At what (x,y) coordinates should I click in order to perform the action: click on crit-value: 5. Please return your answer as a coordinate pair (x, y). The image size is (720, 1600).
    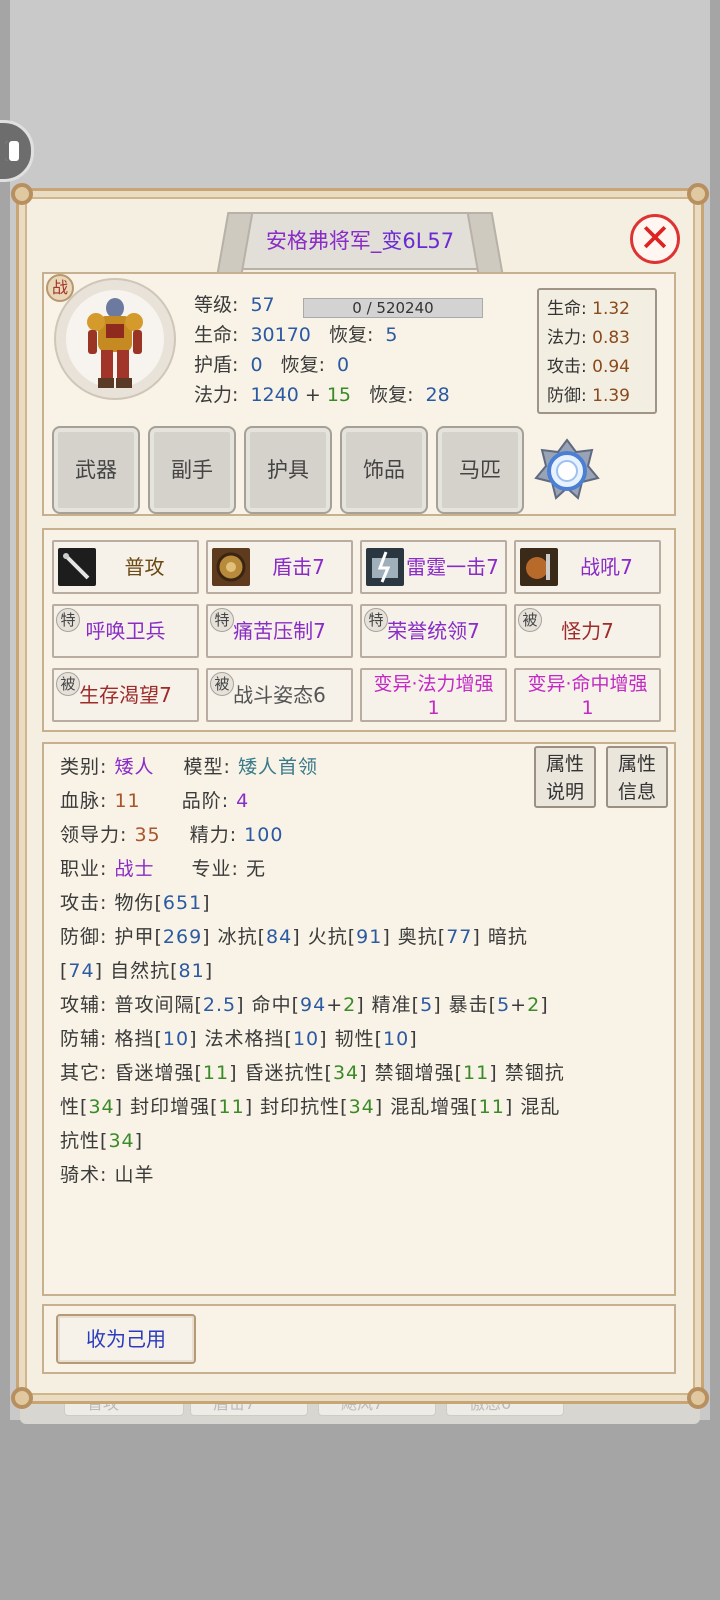
    Looking at the image, I should click on (504, 1005).